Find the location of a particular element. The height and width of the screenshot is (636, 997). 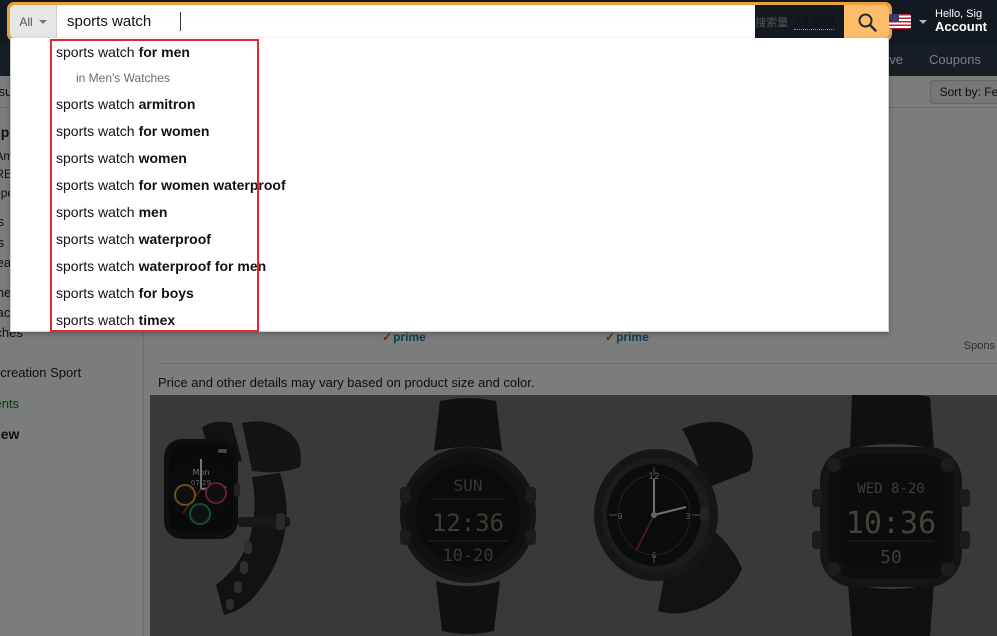

round-digital-watch-image: SUN 12:36 10-20 is located at coordinates (468, 515).